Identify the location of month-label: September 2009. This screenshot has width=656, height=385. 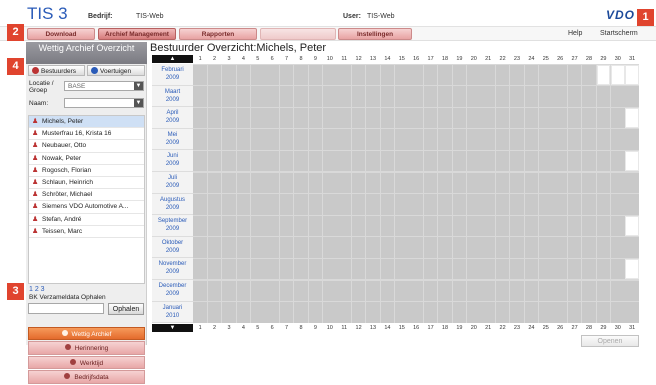
(172, 226).